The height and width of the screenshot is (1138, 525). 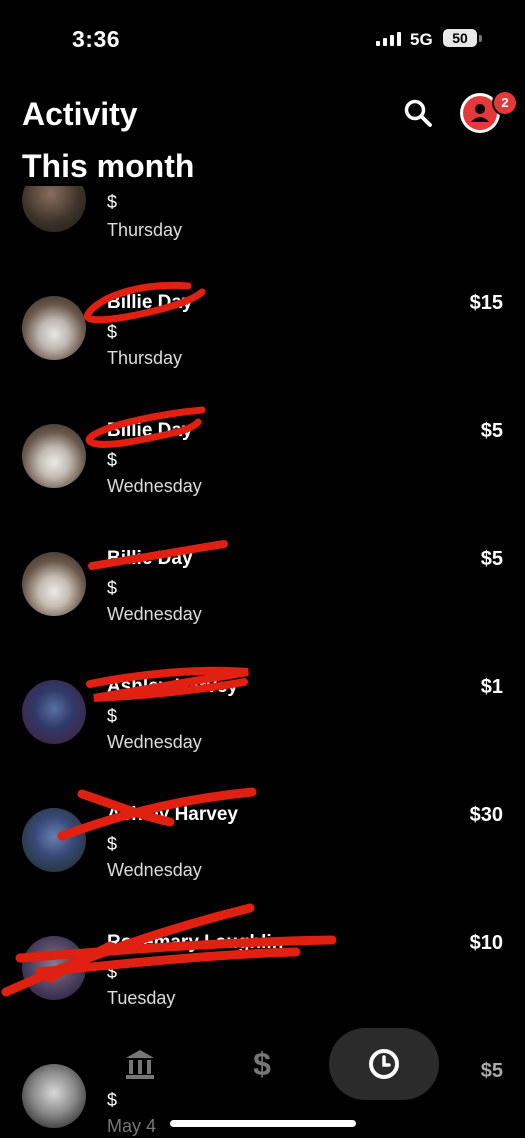 What do you see at coordinates (108, 166) in the screenshot?
I see `section-title: This month` at bounding box center [108, 166].